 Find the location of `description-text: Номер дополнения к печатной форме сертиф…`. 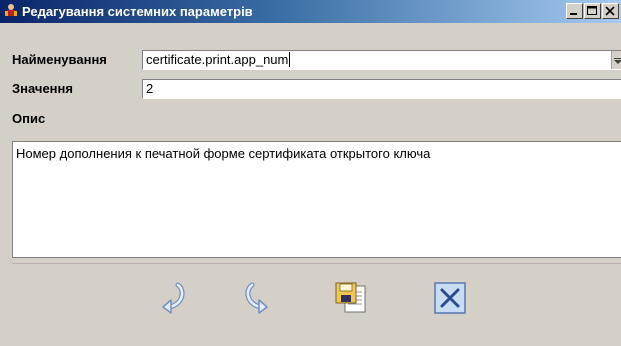

description-text: Номер дополнения к печатной форме сертиф… is located at coordinates (223, 153).